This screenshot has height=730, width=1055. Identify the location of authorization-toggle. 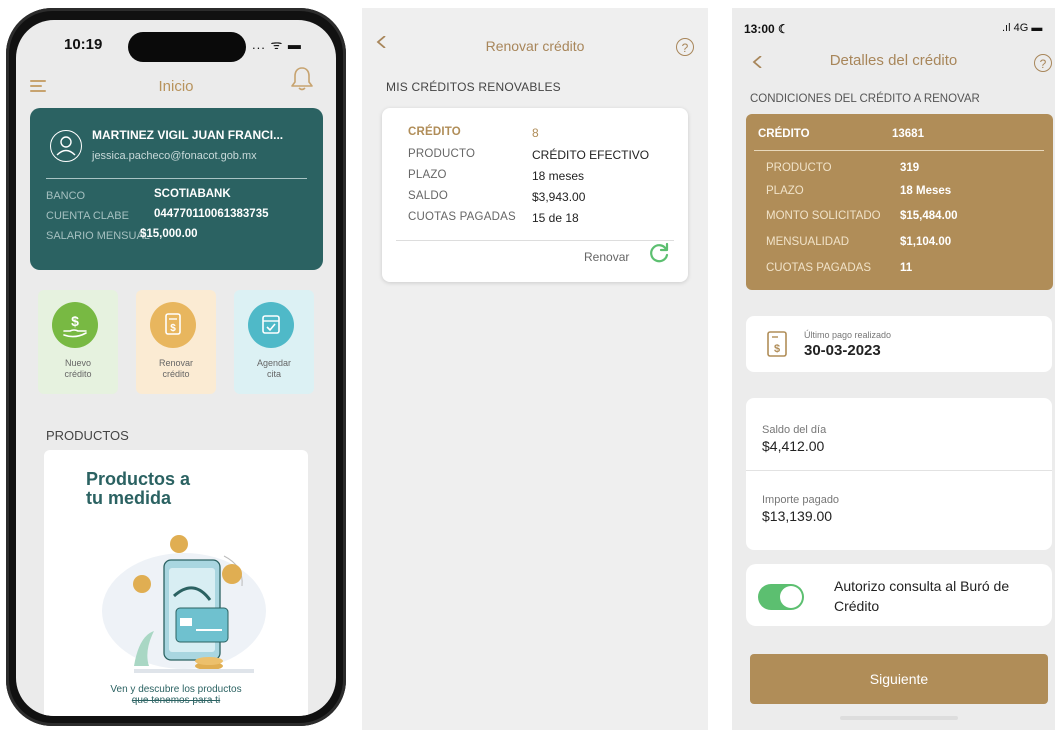
(781, 597).